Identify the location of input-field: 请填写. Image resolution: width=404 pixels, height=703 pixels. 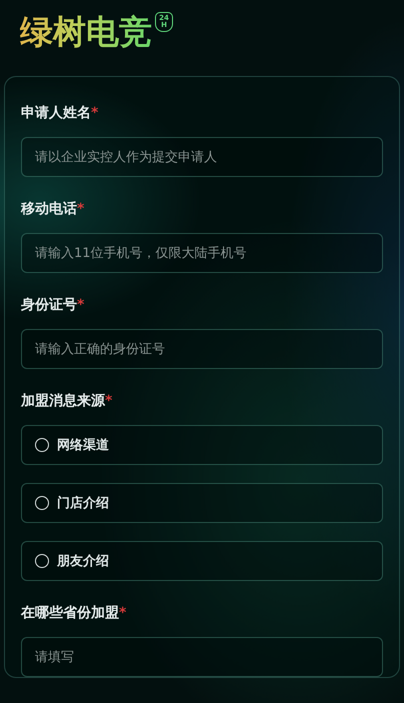
(202, 657).